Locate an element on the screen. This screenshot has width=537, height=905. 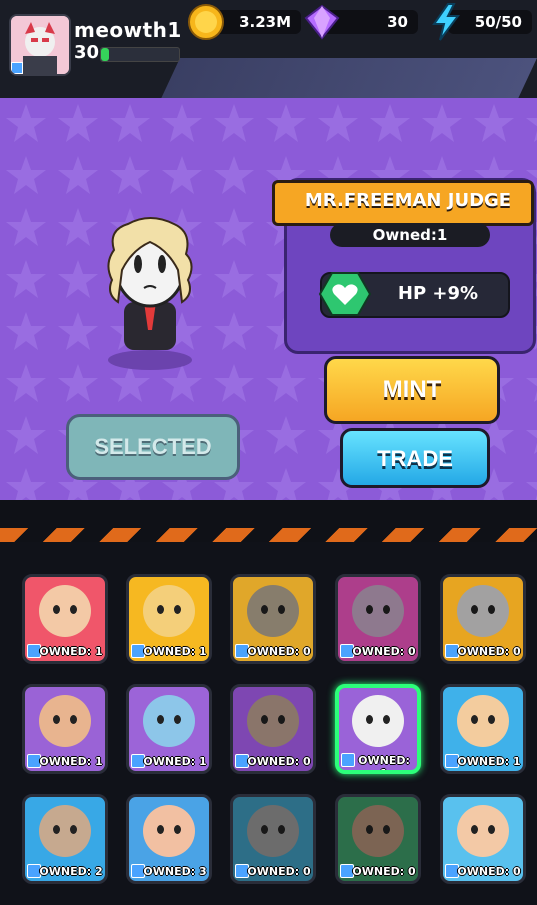
lightning-icon is located at coordinates (446, 22).